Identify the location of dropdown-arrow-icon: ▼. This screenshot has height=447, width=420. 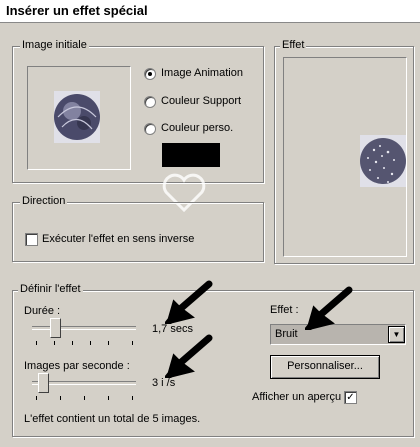
(396, 334).